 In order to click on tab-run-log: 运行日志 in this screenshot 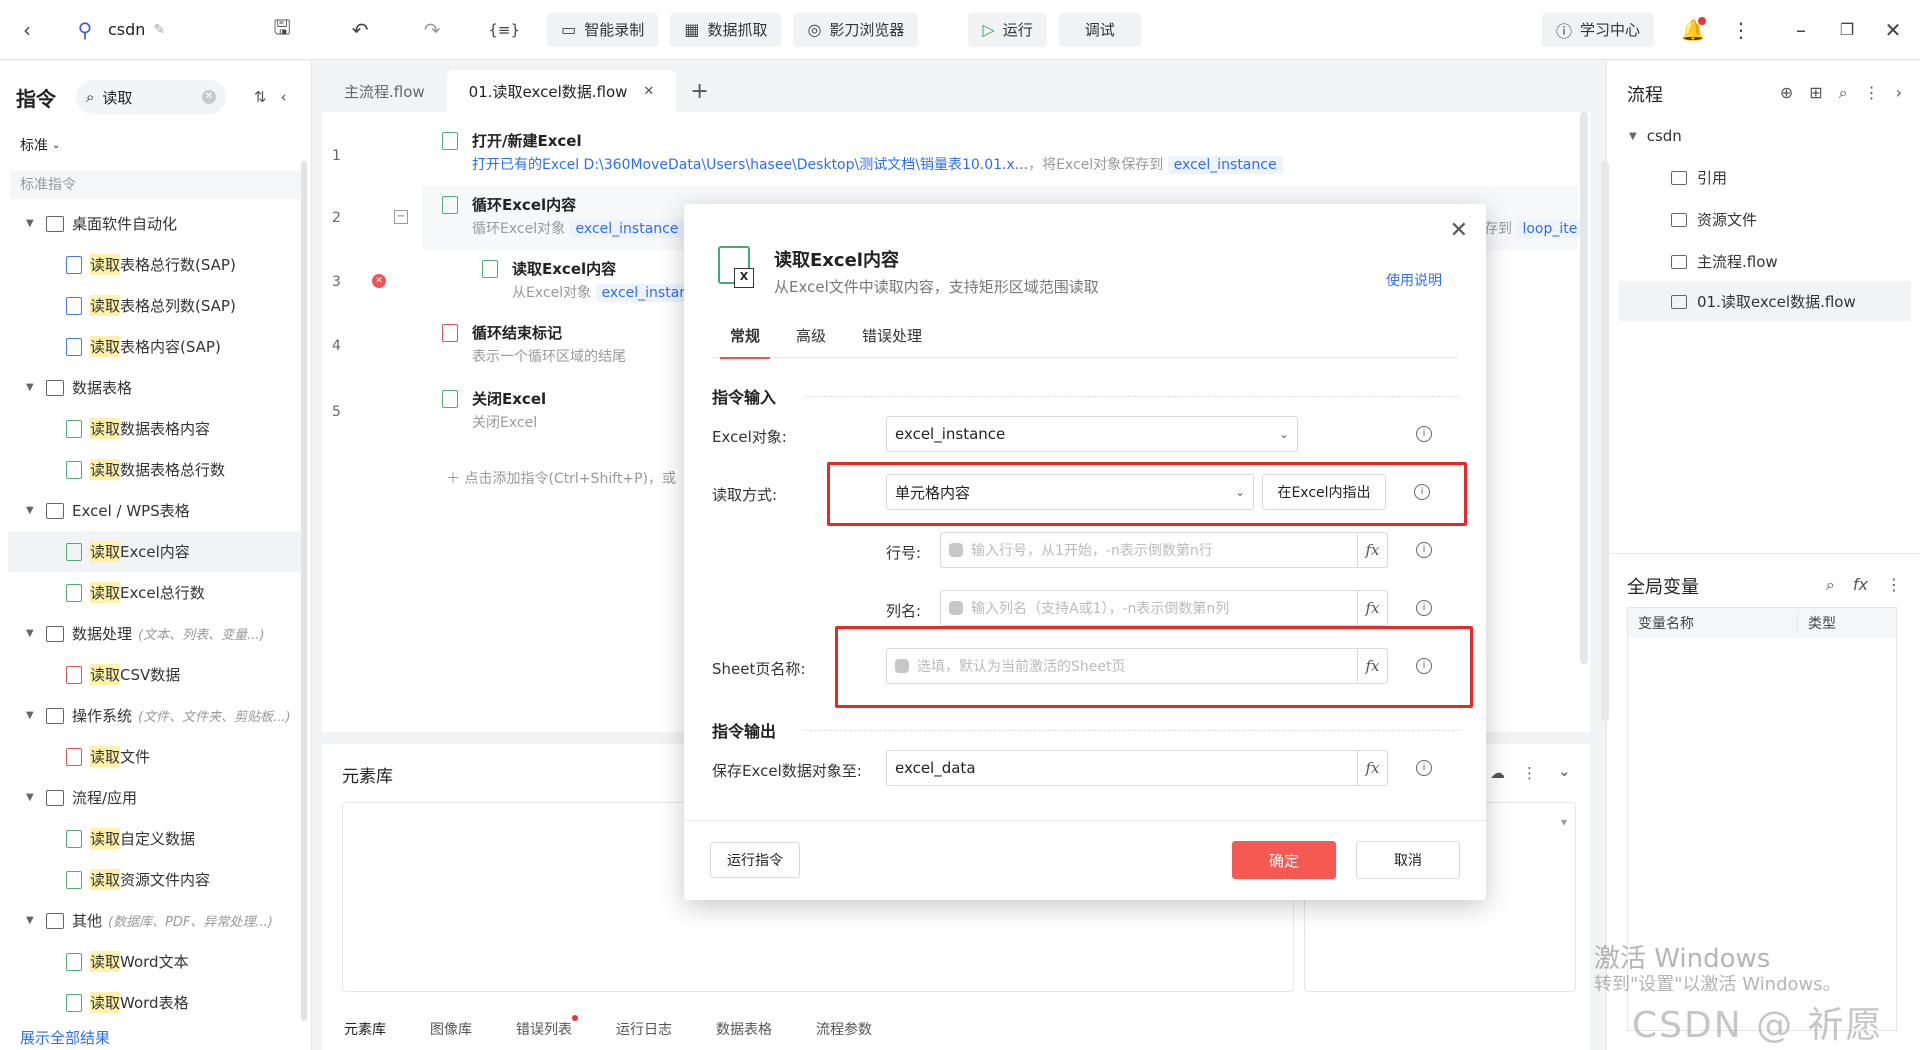, I will do `click(644, 1029)`.